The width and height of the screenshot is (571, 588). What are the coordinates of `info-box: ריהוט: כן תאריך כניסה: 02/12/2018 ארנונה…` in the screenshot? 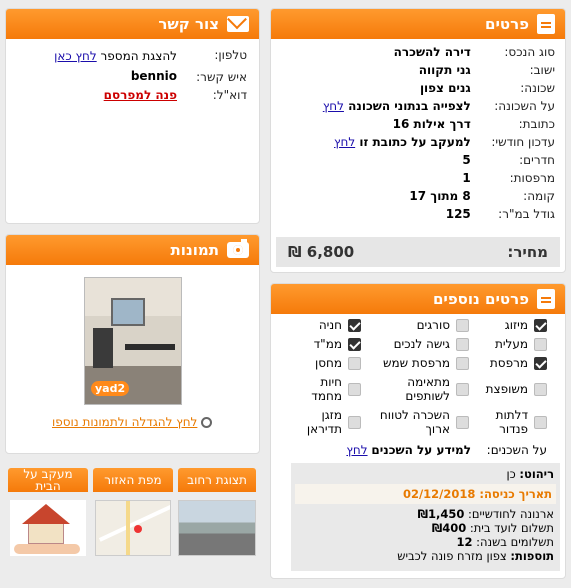 It's located at (425, 517).